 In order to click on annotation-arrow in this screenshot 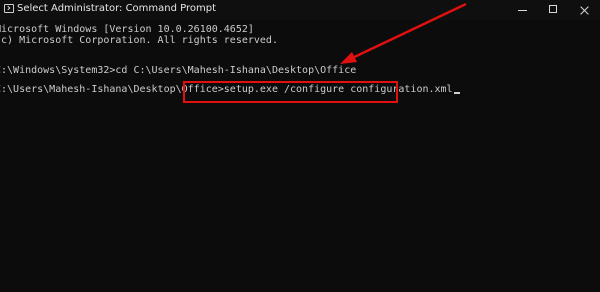, I will do `click(403, 33)`.